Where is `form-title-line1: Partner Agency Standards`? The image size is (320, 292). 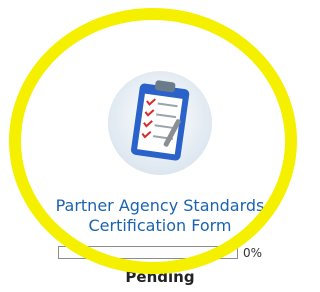 form-title-line1: Partner Agency Standards is located at coordinates (160, 205).